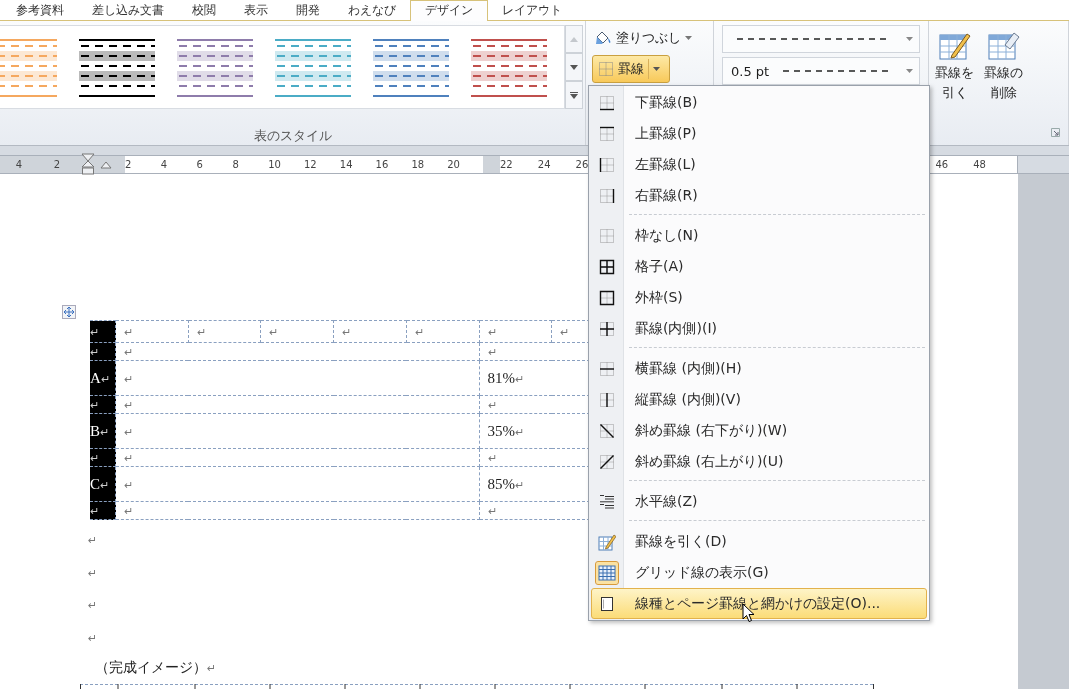 Image resolution: width=1069 pixels, height=689 pixels. Describe the element at coordinates (256, 10) in the screenshot. I see `ribbon-tab: 表示` at that location.